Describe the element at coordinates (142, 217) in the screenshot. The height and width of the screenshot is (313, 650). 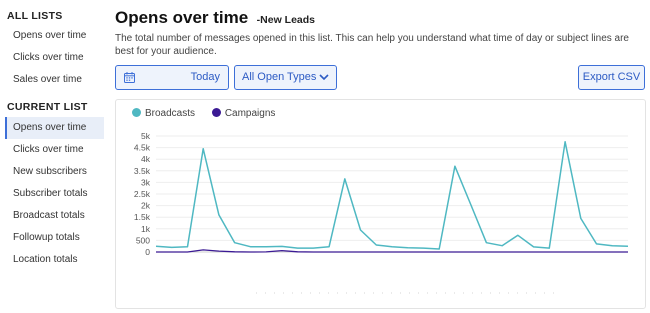
I see `y-tick-label: 1.5k` at that location.